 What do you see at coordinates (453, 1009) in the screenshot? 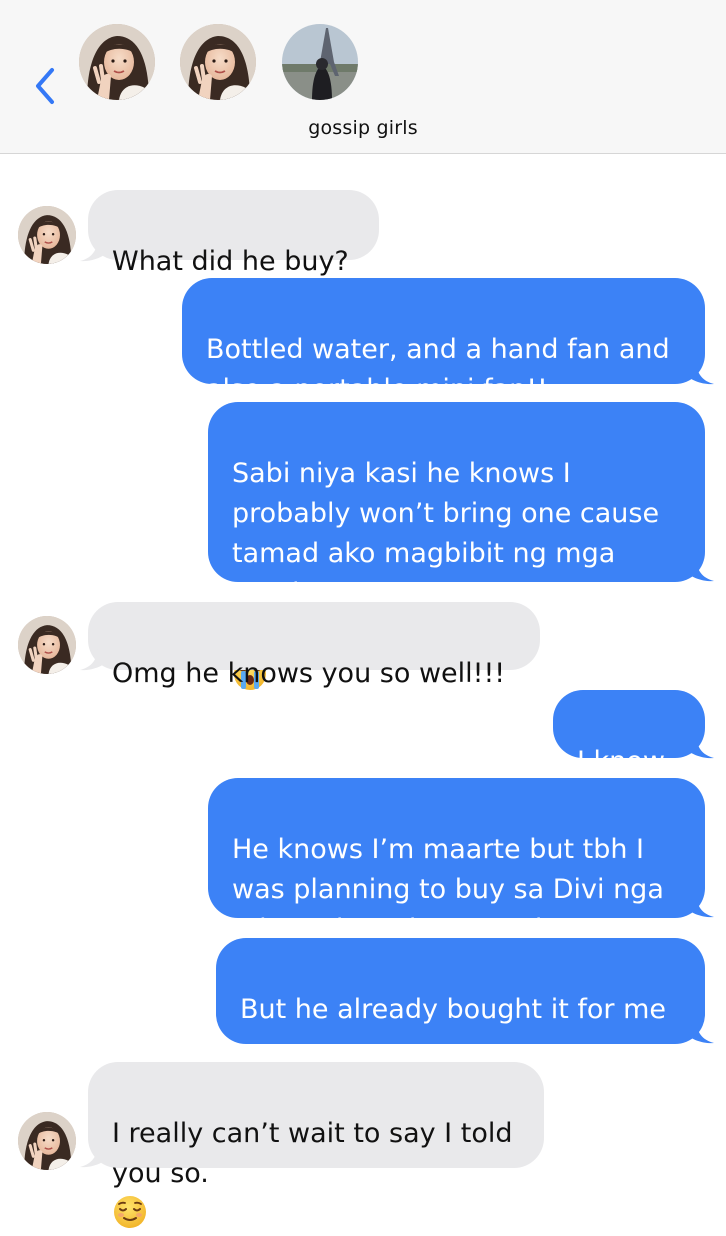
I see `message-text: But he already bought it for me` at bounding box center [453, 1009].